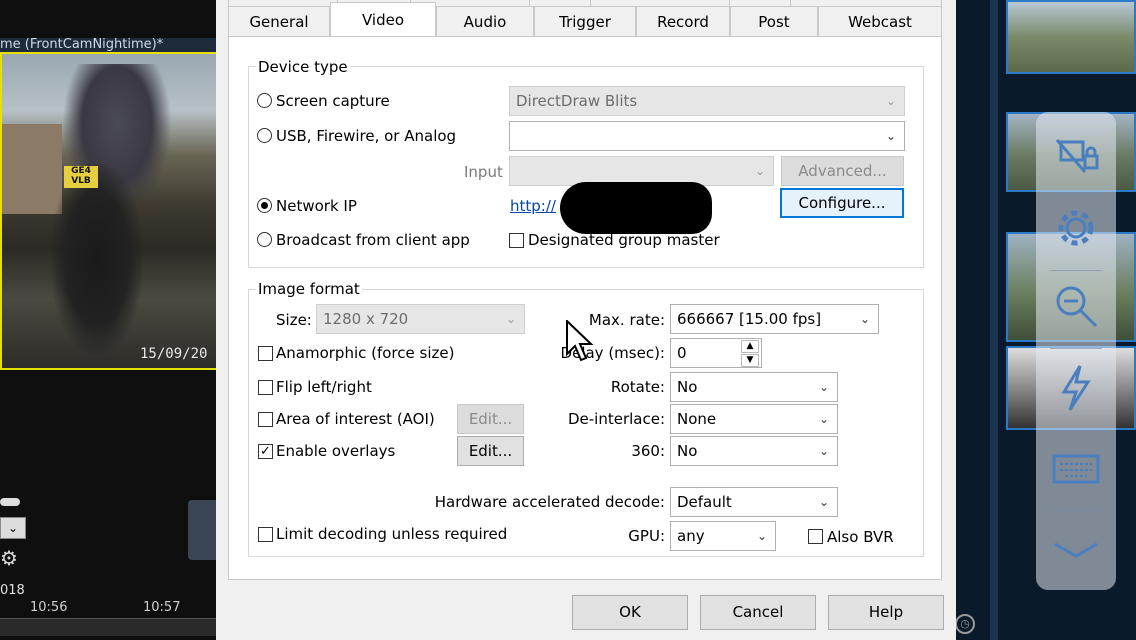  Describe the element at coordinates (994, 320) in the screenshot. I see `strip-border` at that location.